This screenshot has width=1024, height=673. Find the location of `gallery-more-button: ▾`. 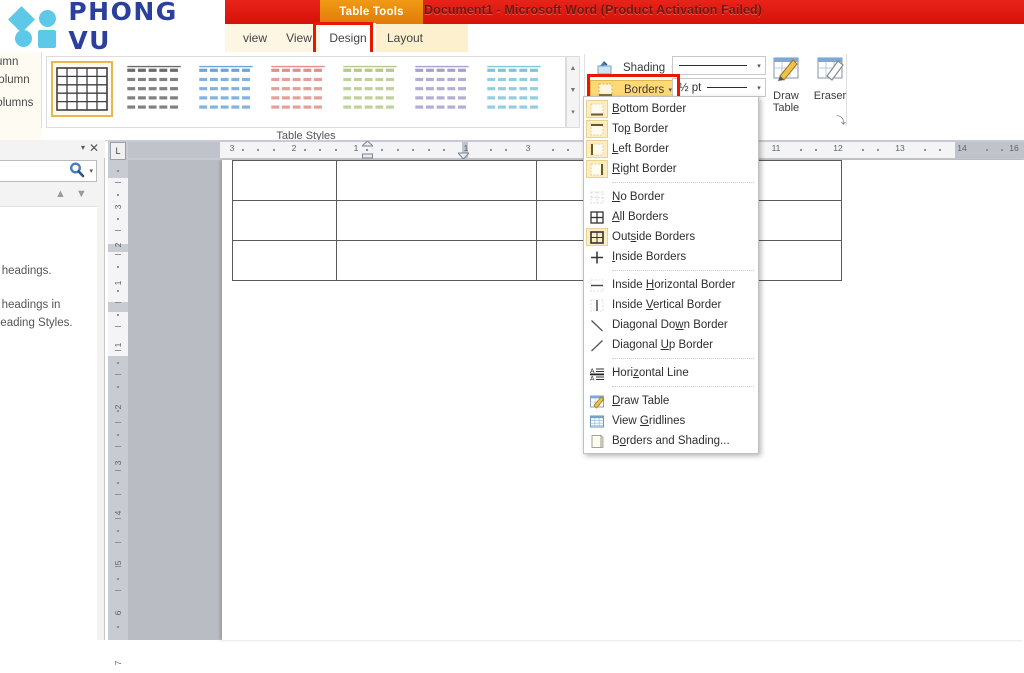

gallery-more-button: ▾ is located at coordinates (573, 112).